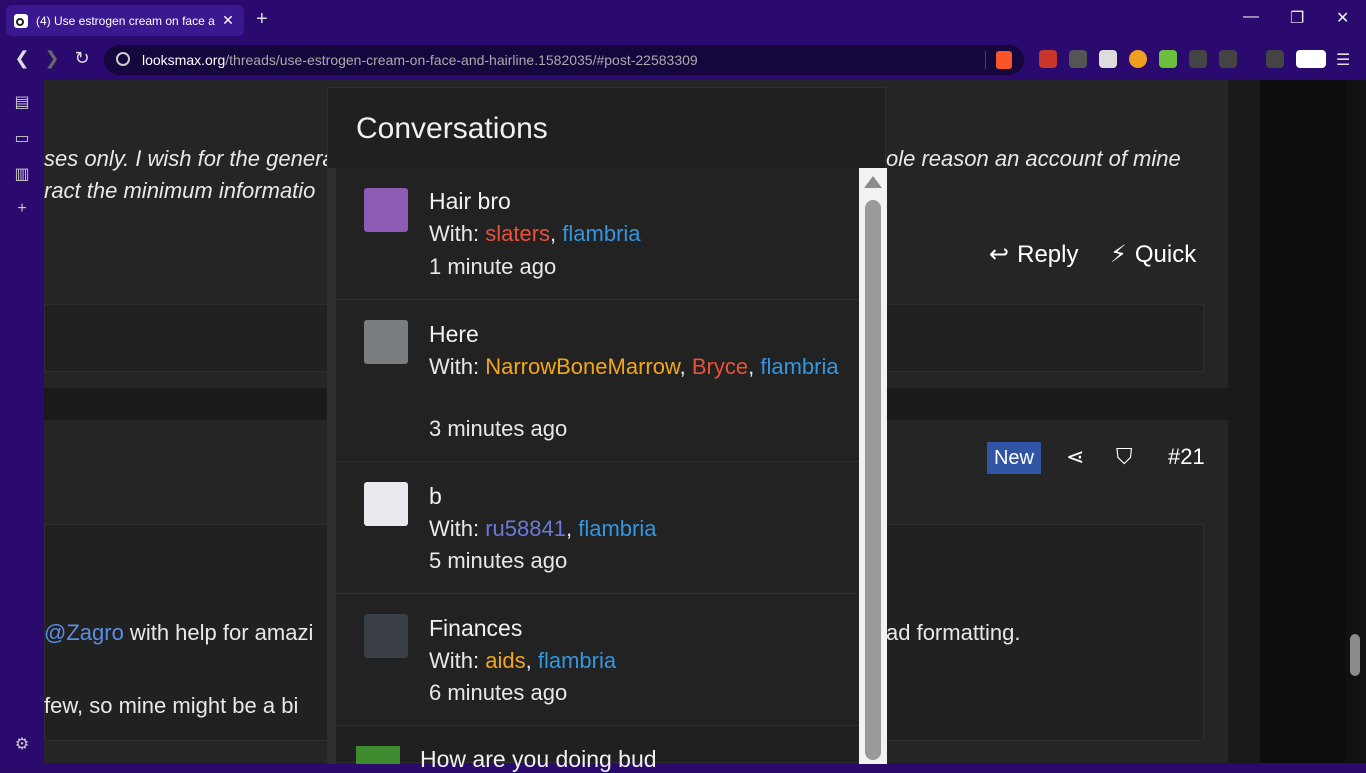 The width and height of the screenshot is (1366, 773). What do you see at coordinates (1228, 59) in the screenshot?
I see `screenshot-icon` at bounding box center [1228, 59].